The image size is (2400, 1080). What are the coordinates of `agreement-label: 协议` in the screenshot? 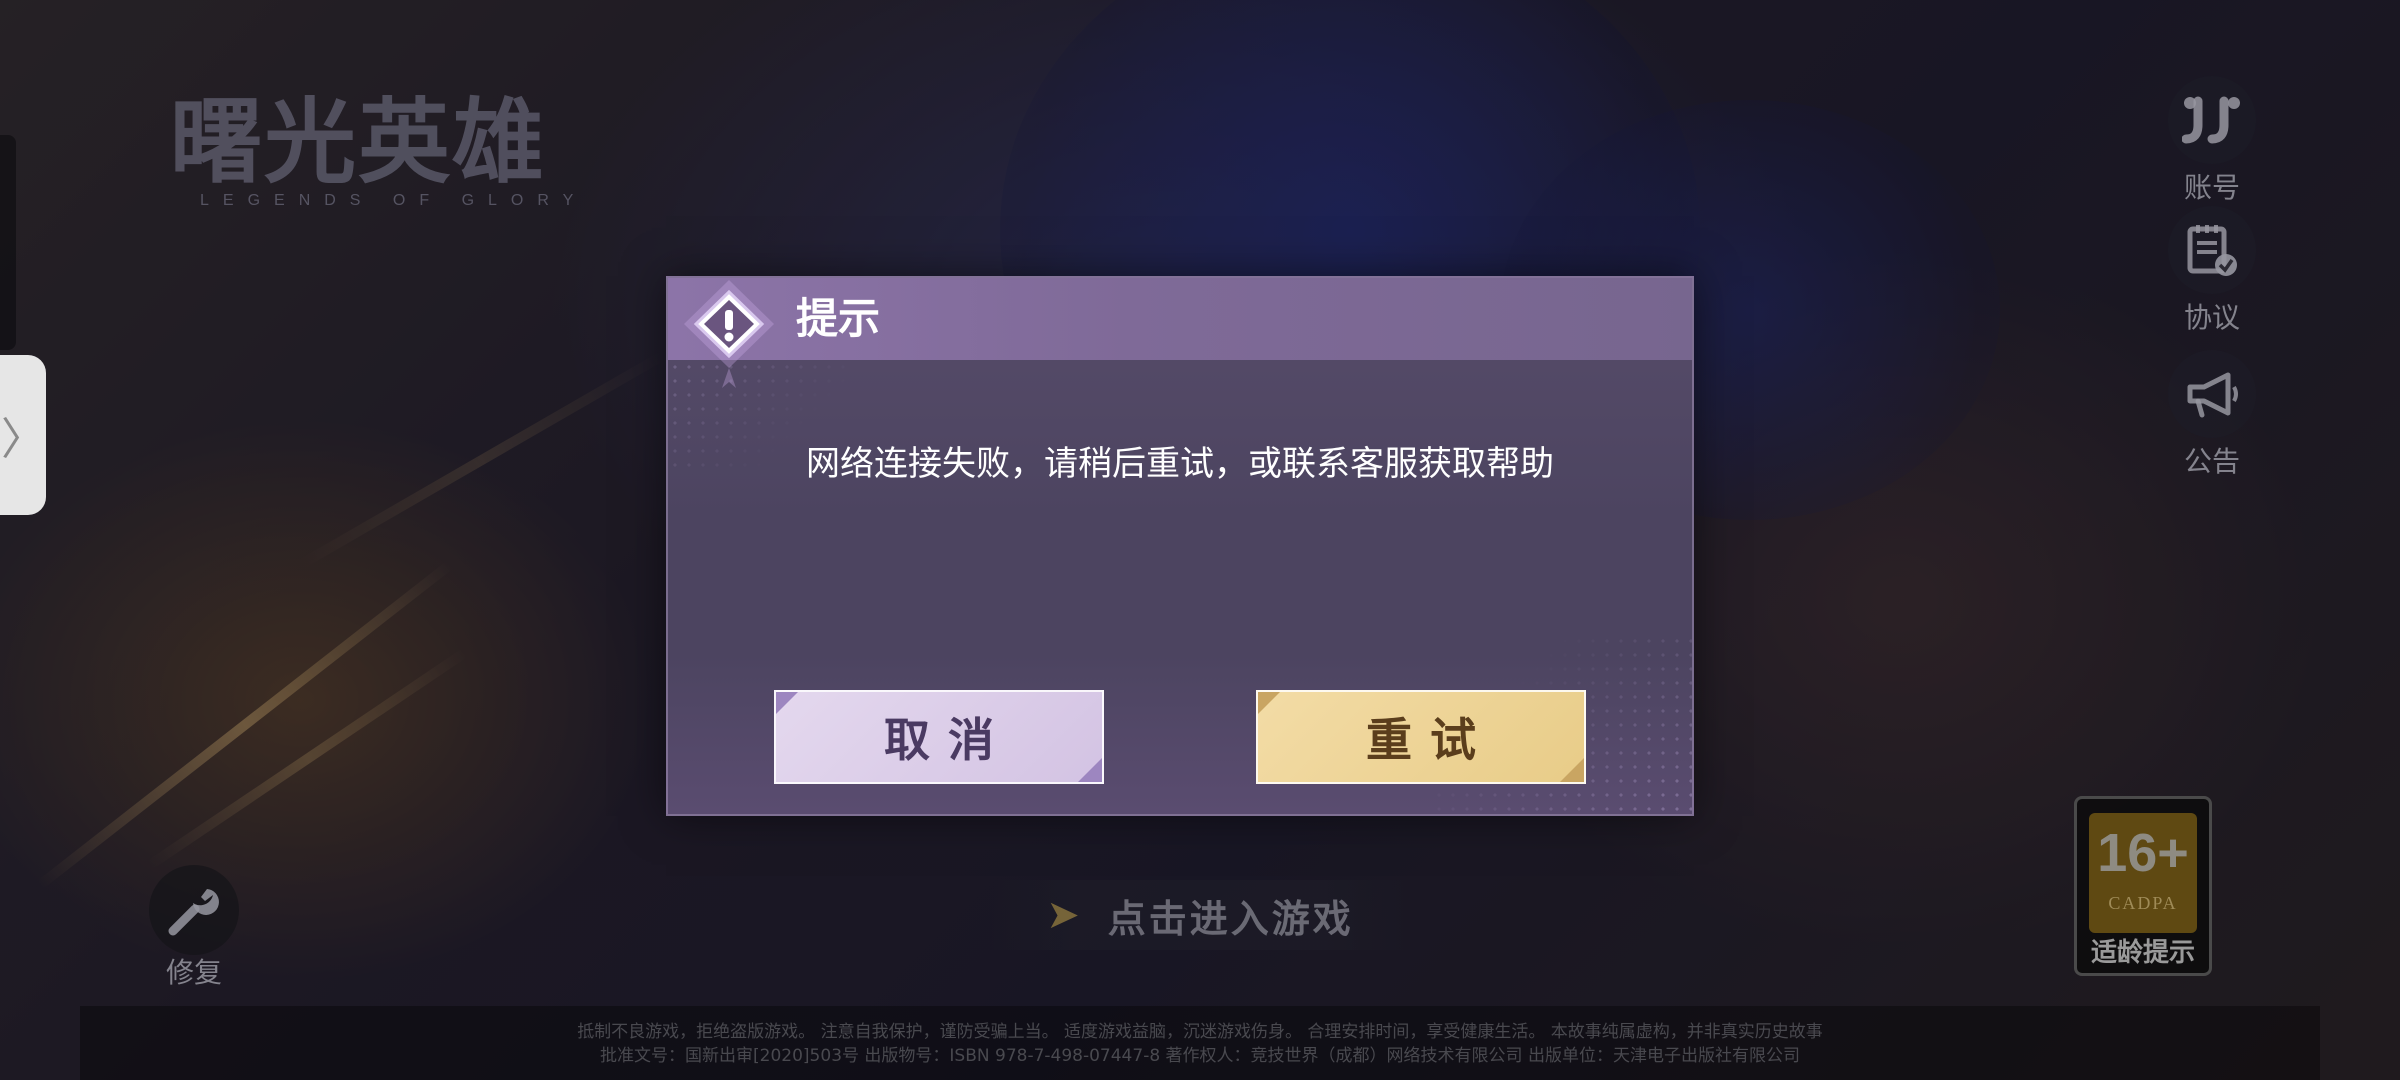 It's located at (2211, 317).